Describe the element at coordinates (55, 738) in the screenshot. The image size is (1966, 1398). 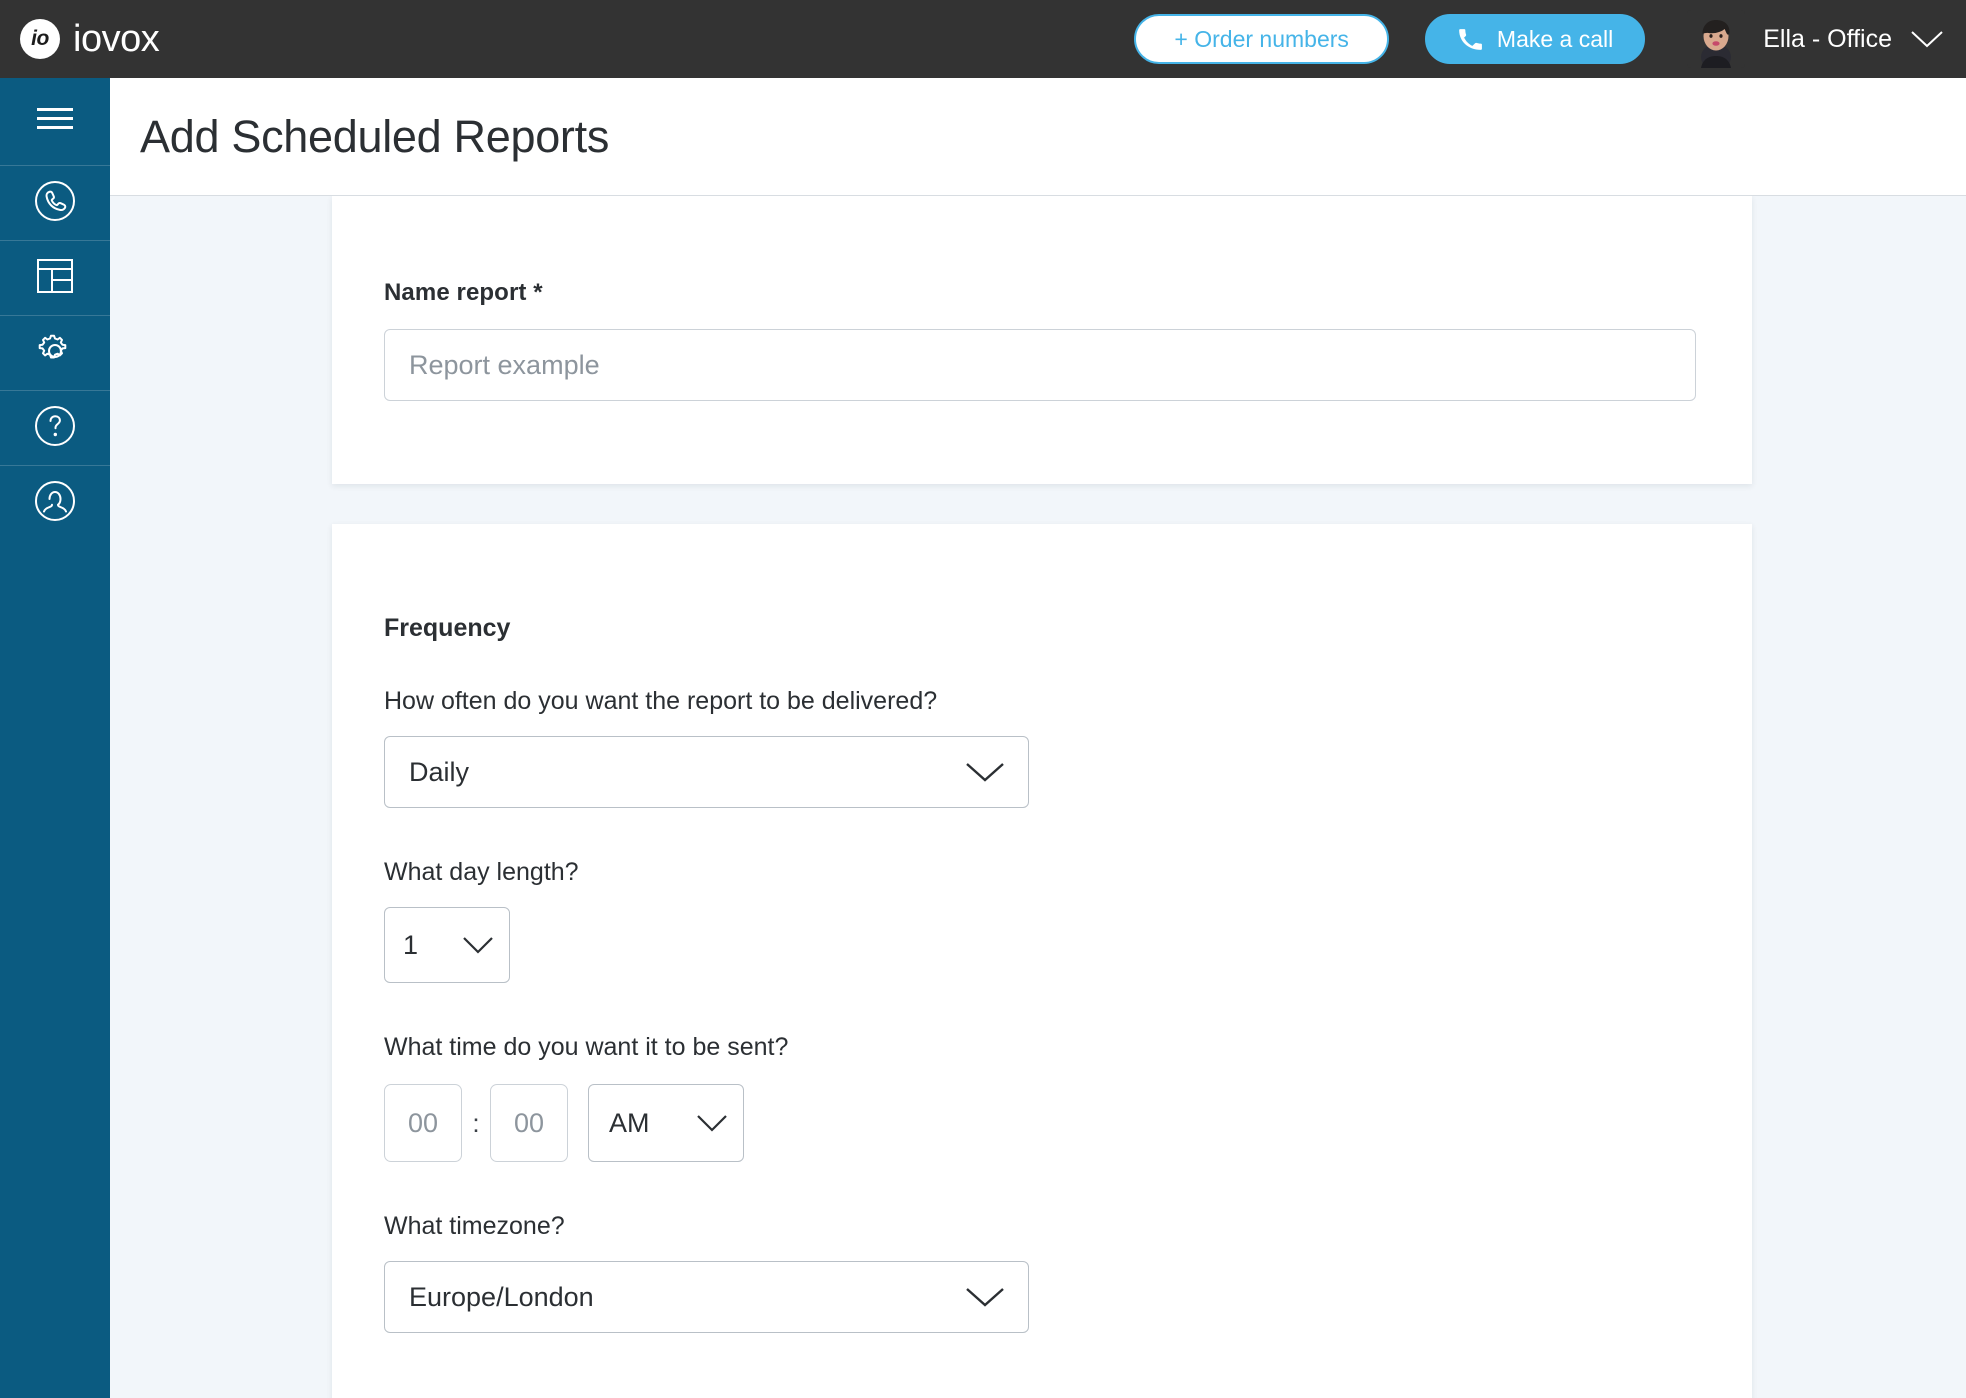
I see `sidebar` at that location.